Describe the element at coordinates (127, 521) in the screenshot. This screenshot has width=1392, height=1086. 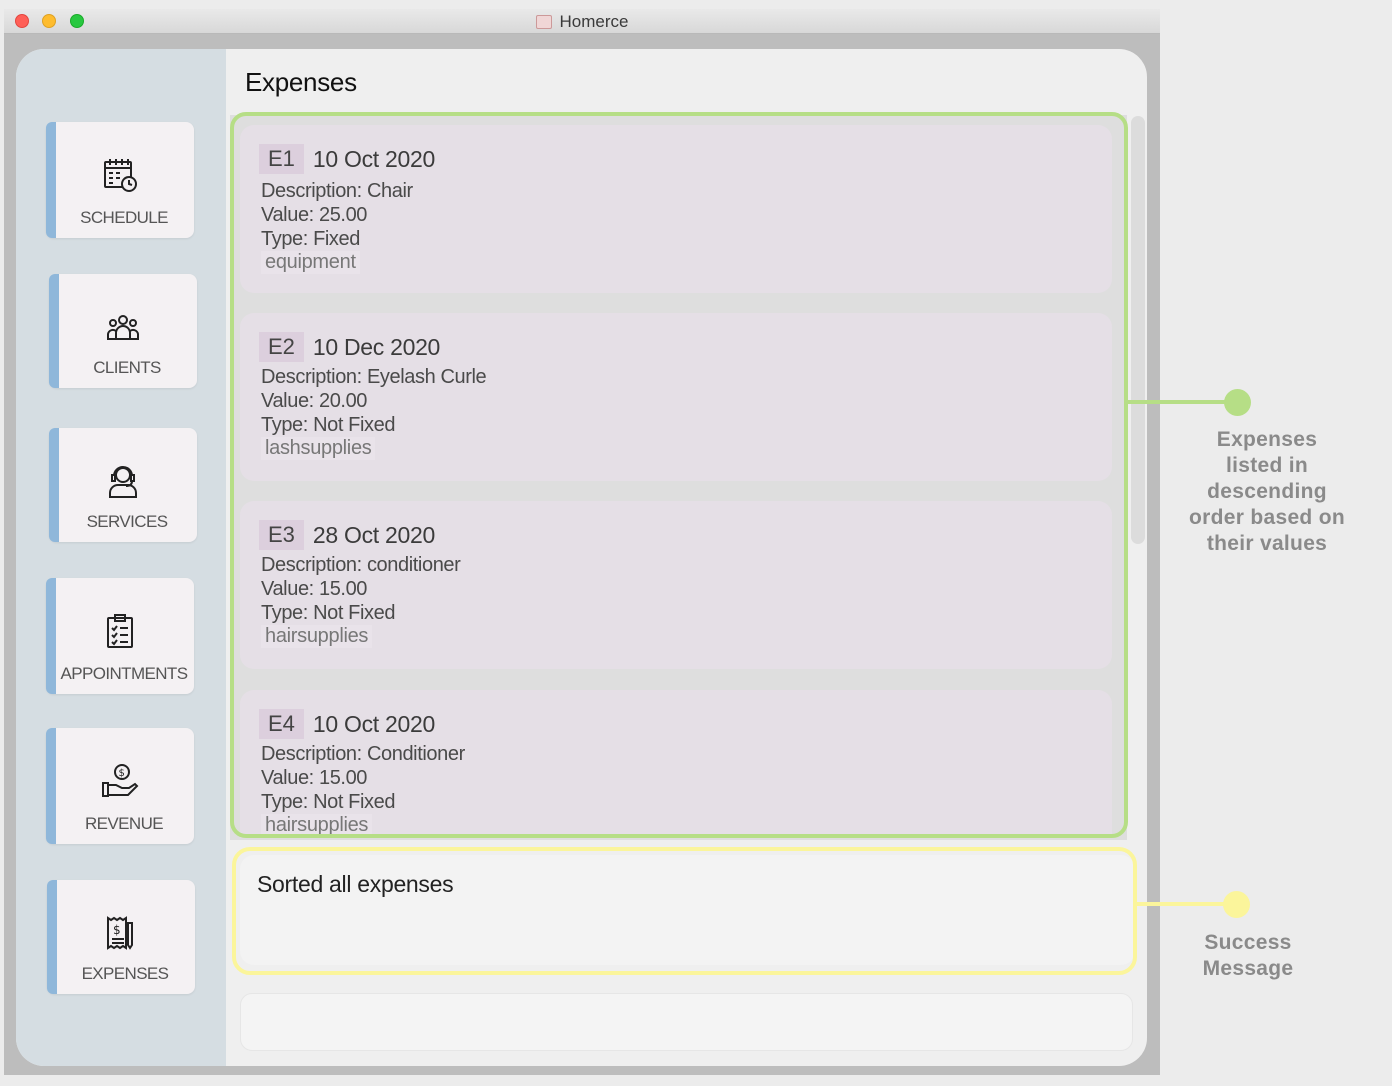
I see `sidebar-item-label: SERVICES` at that location.